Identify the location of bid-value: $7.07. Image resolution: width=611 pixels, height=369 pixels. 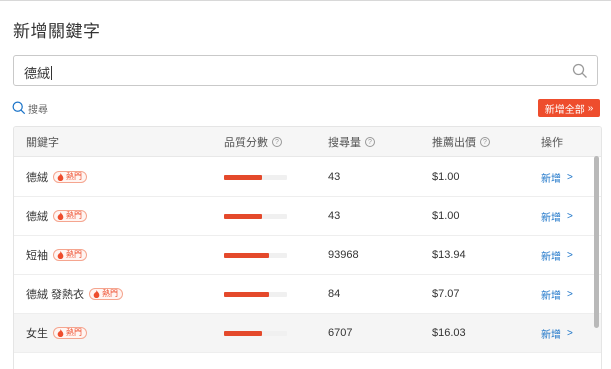
(446, 294).